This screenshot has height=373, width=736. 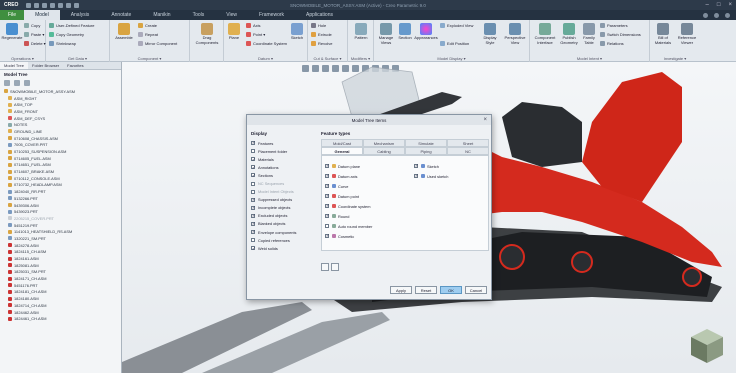 I want to click on tree-item: ASM_TOP, so click(x=62, y=104).